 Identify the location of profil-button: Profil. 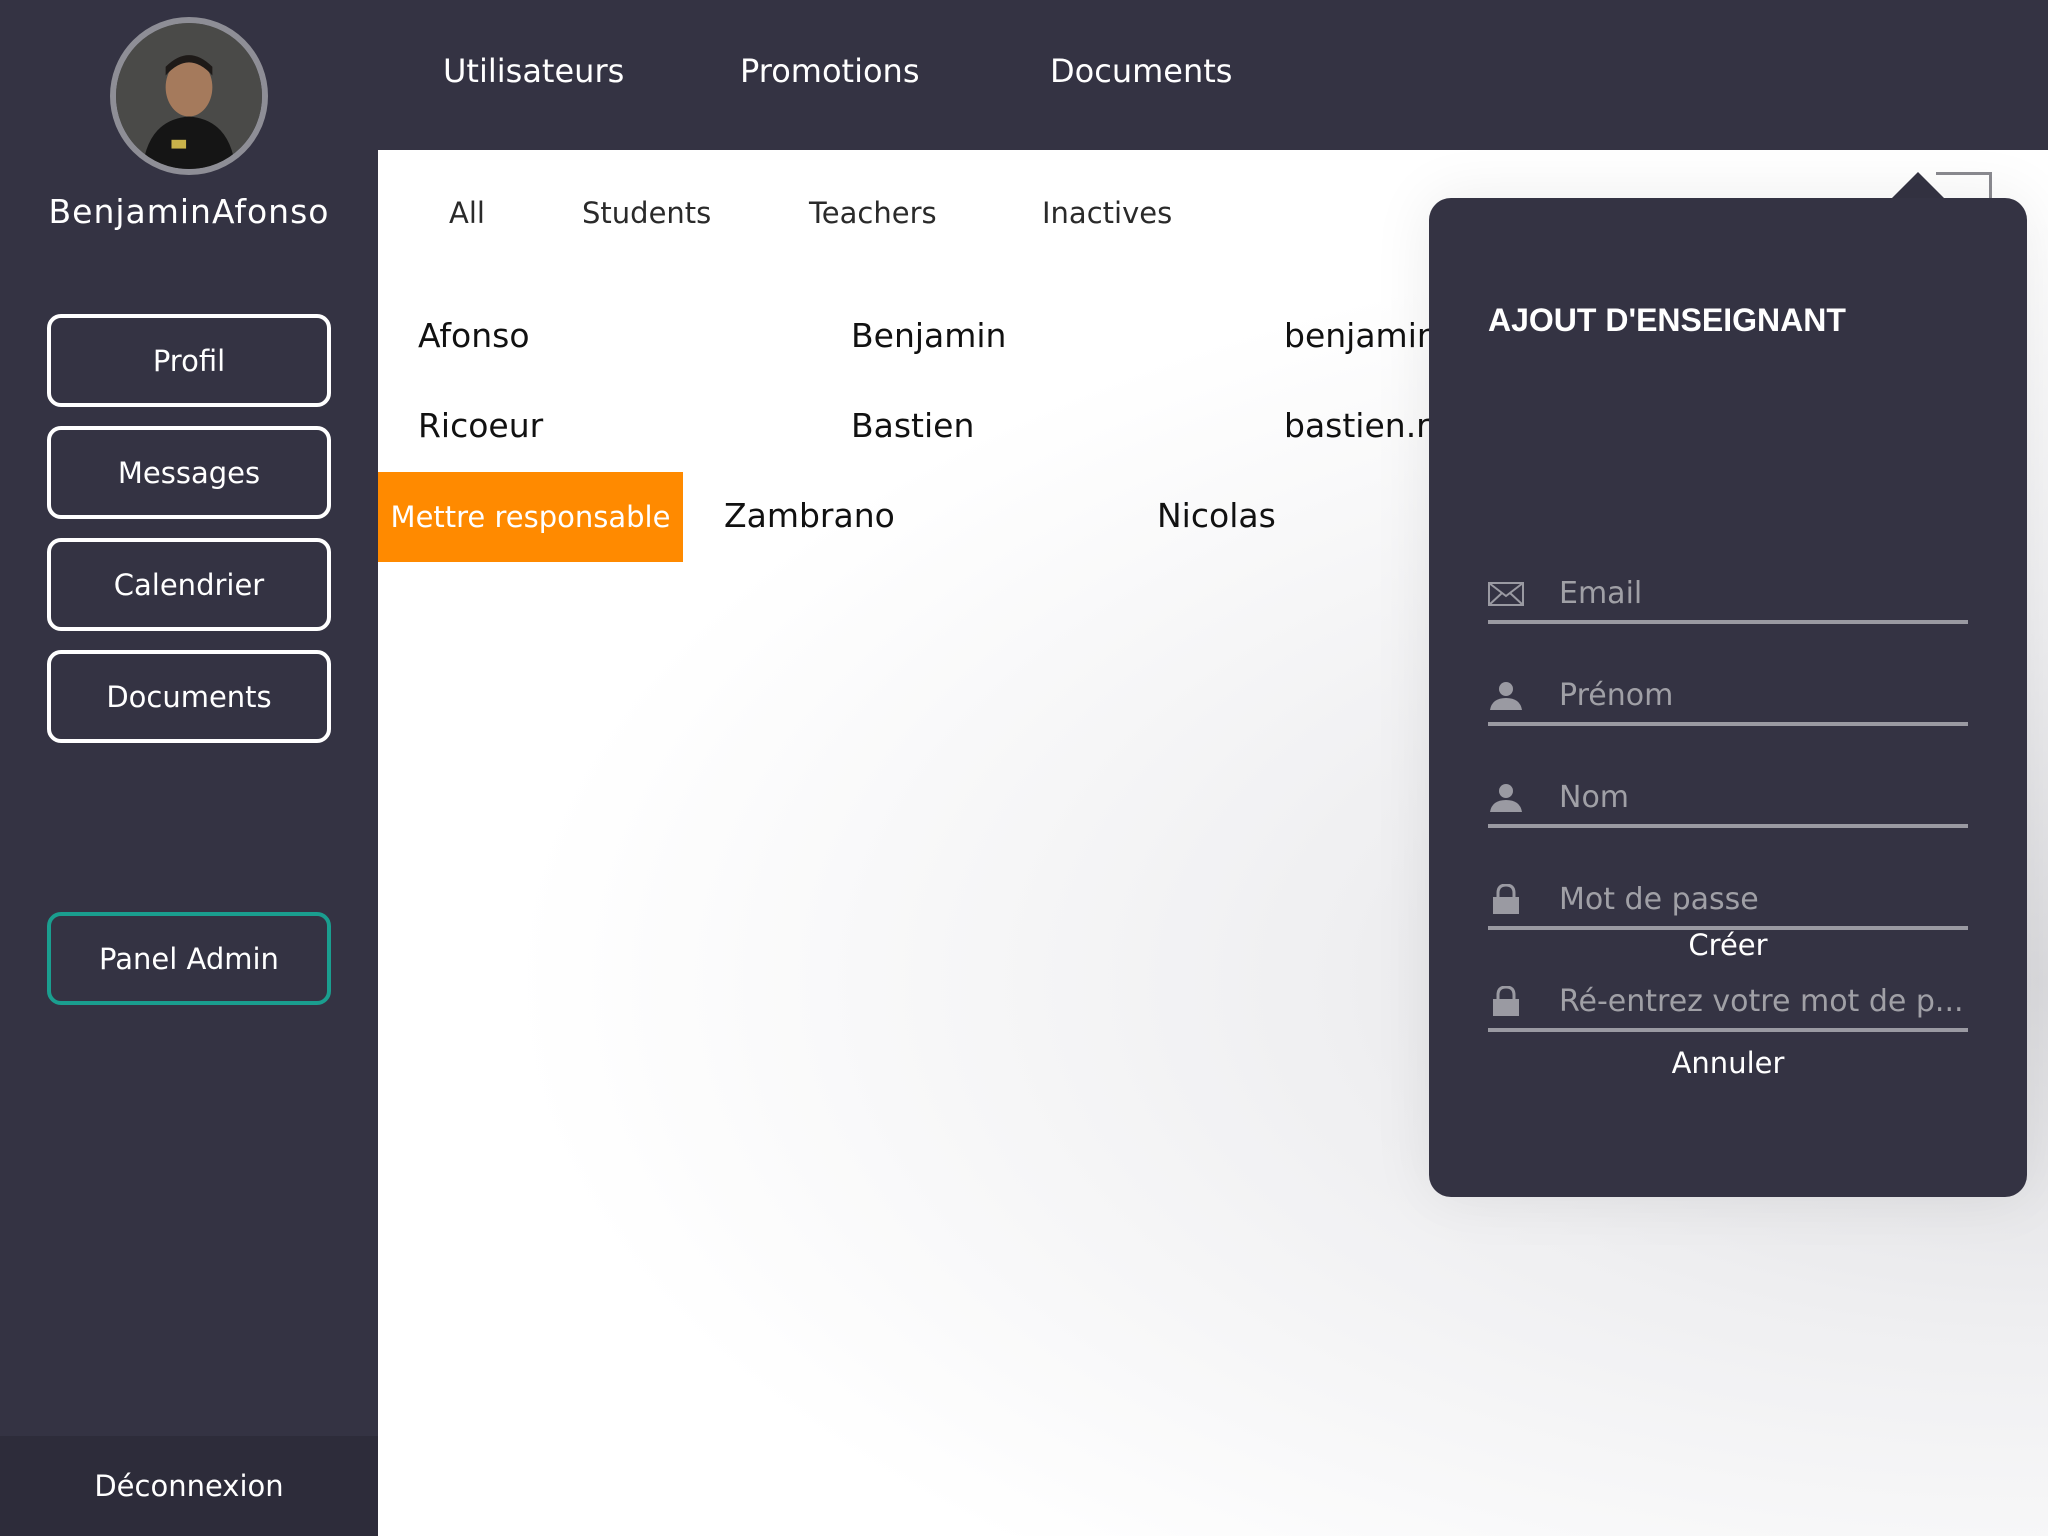
(189, 360).